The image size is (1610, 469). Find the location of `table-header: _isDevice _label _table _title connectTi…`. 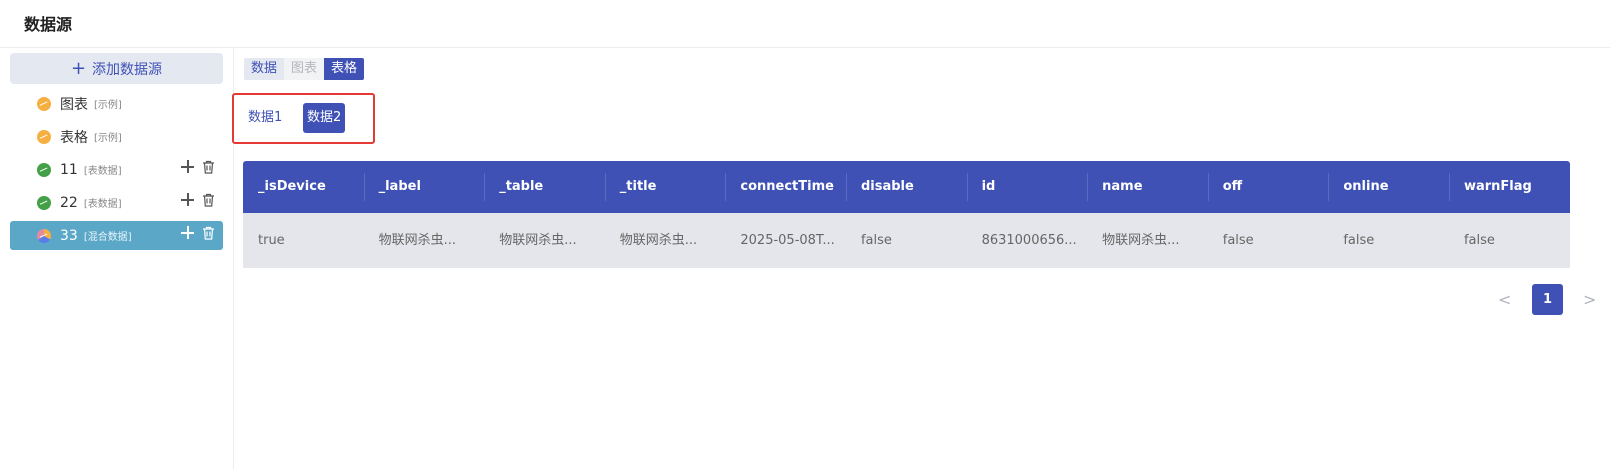

table-header: _isDevice _label _table _title connectTi… is located at coordinates (906, 187).